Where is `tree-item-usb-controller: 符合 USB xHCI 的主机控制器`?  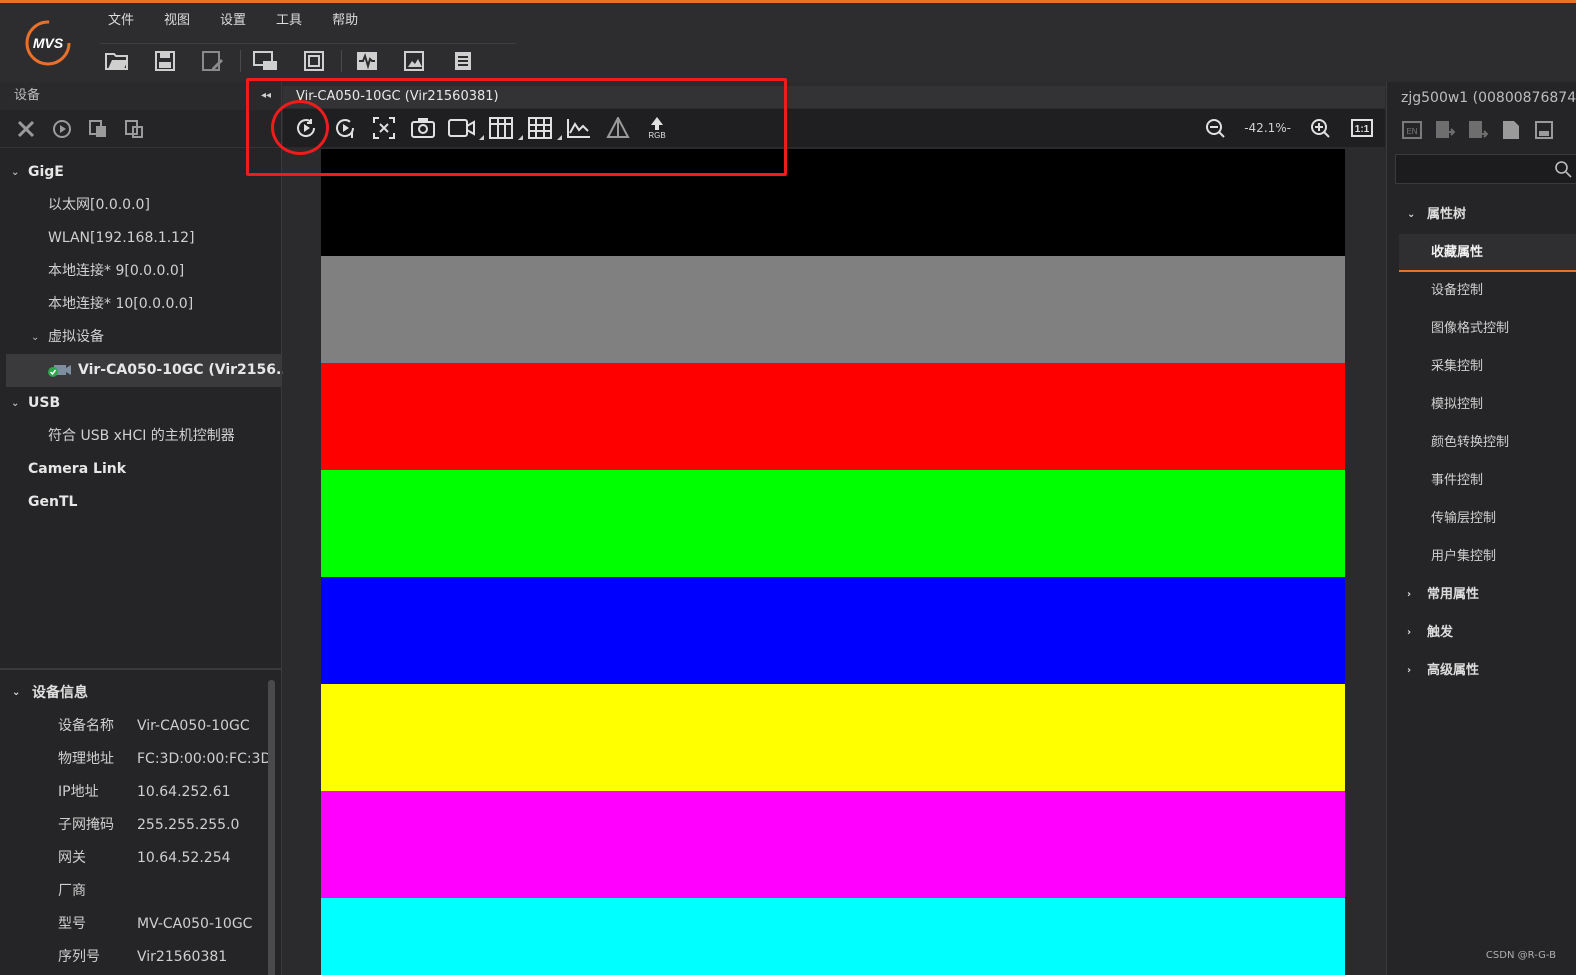 tree-item-usb-controller: 符合 USB xHCI 的主机控制器 is located at coordinates (140, 436).